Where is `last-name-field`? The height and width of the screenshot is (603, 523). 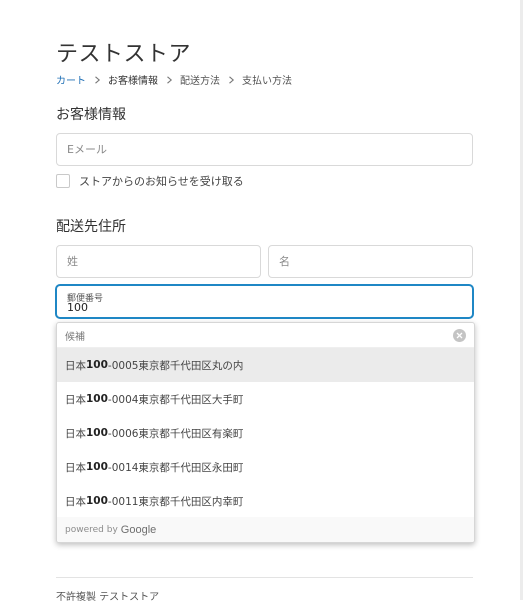
last-name-field is located at coordinates (158, 261).